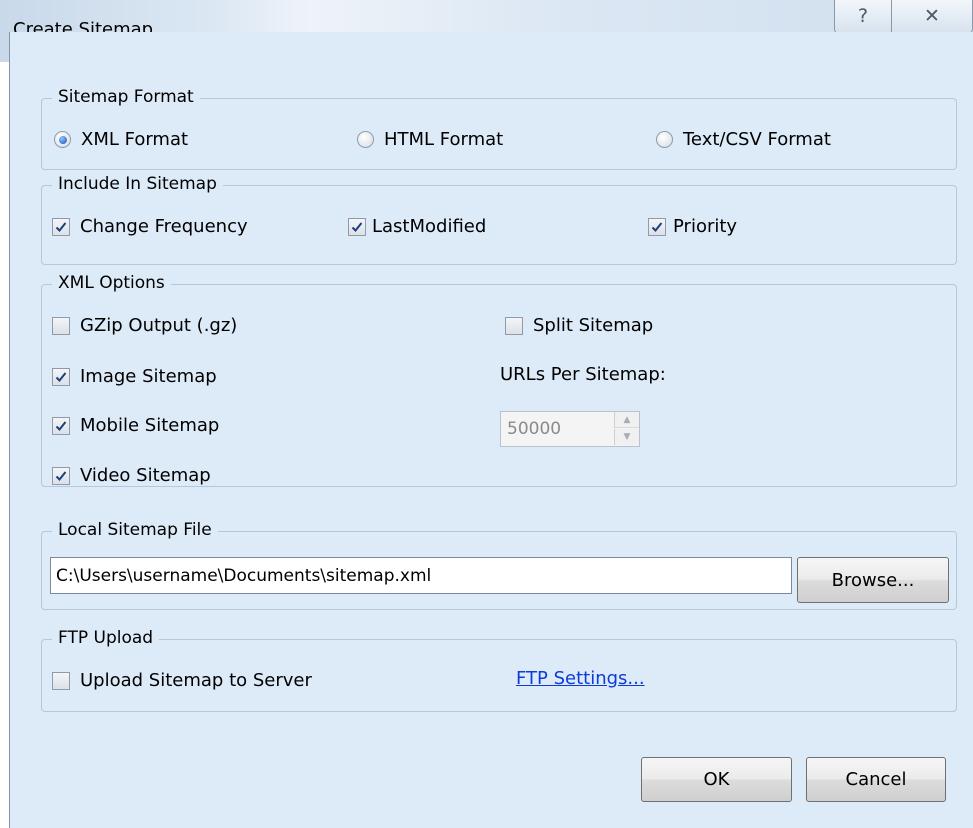 This screenshot has width=973, height=828. I want to click on radio-html-format: HTML Format, so click(430, 139).